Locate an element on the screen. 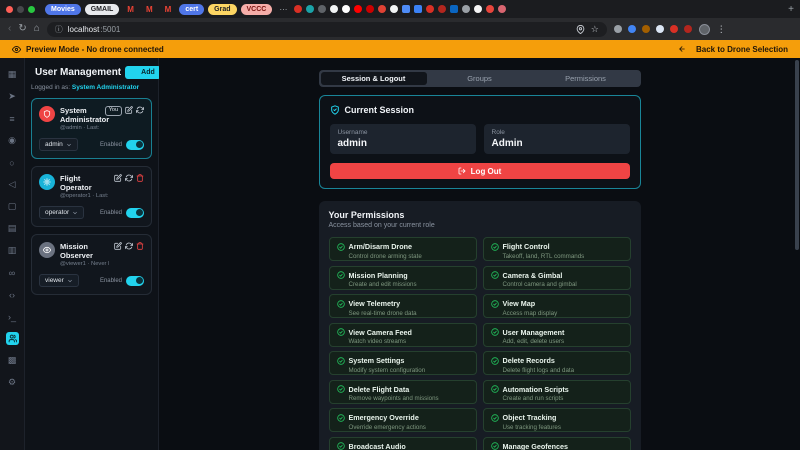  close-button is located at coordinates (9, 9).